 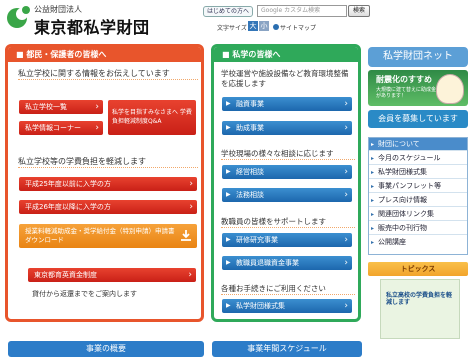 I want to click on search-input: Google カスタム検索, so click(x=302, y=11).